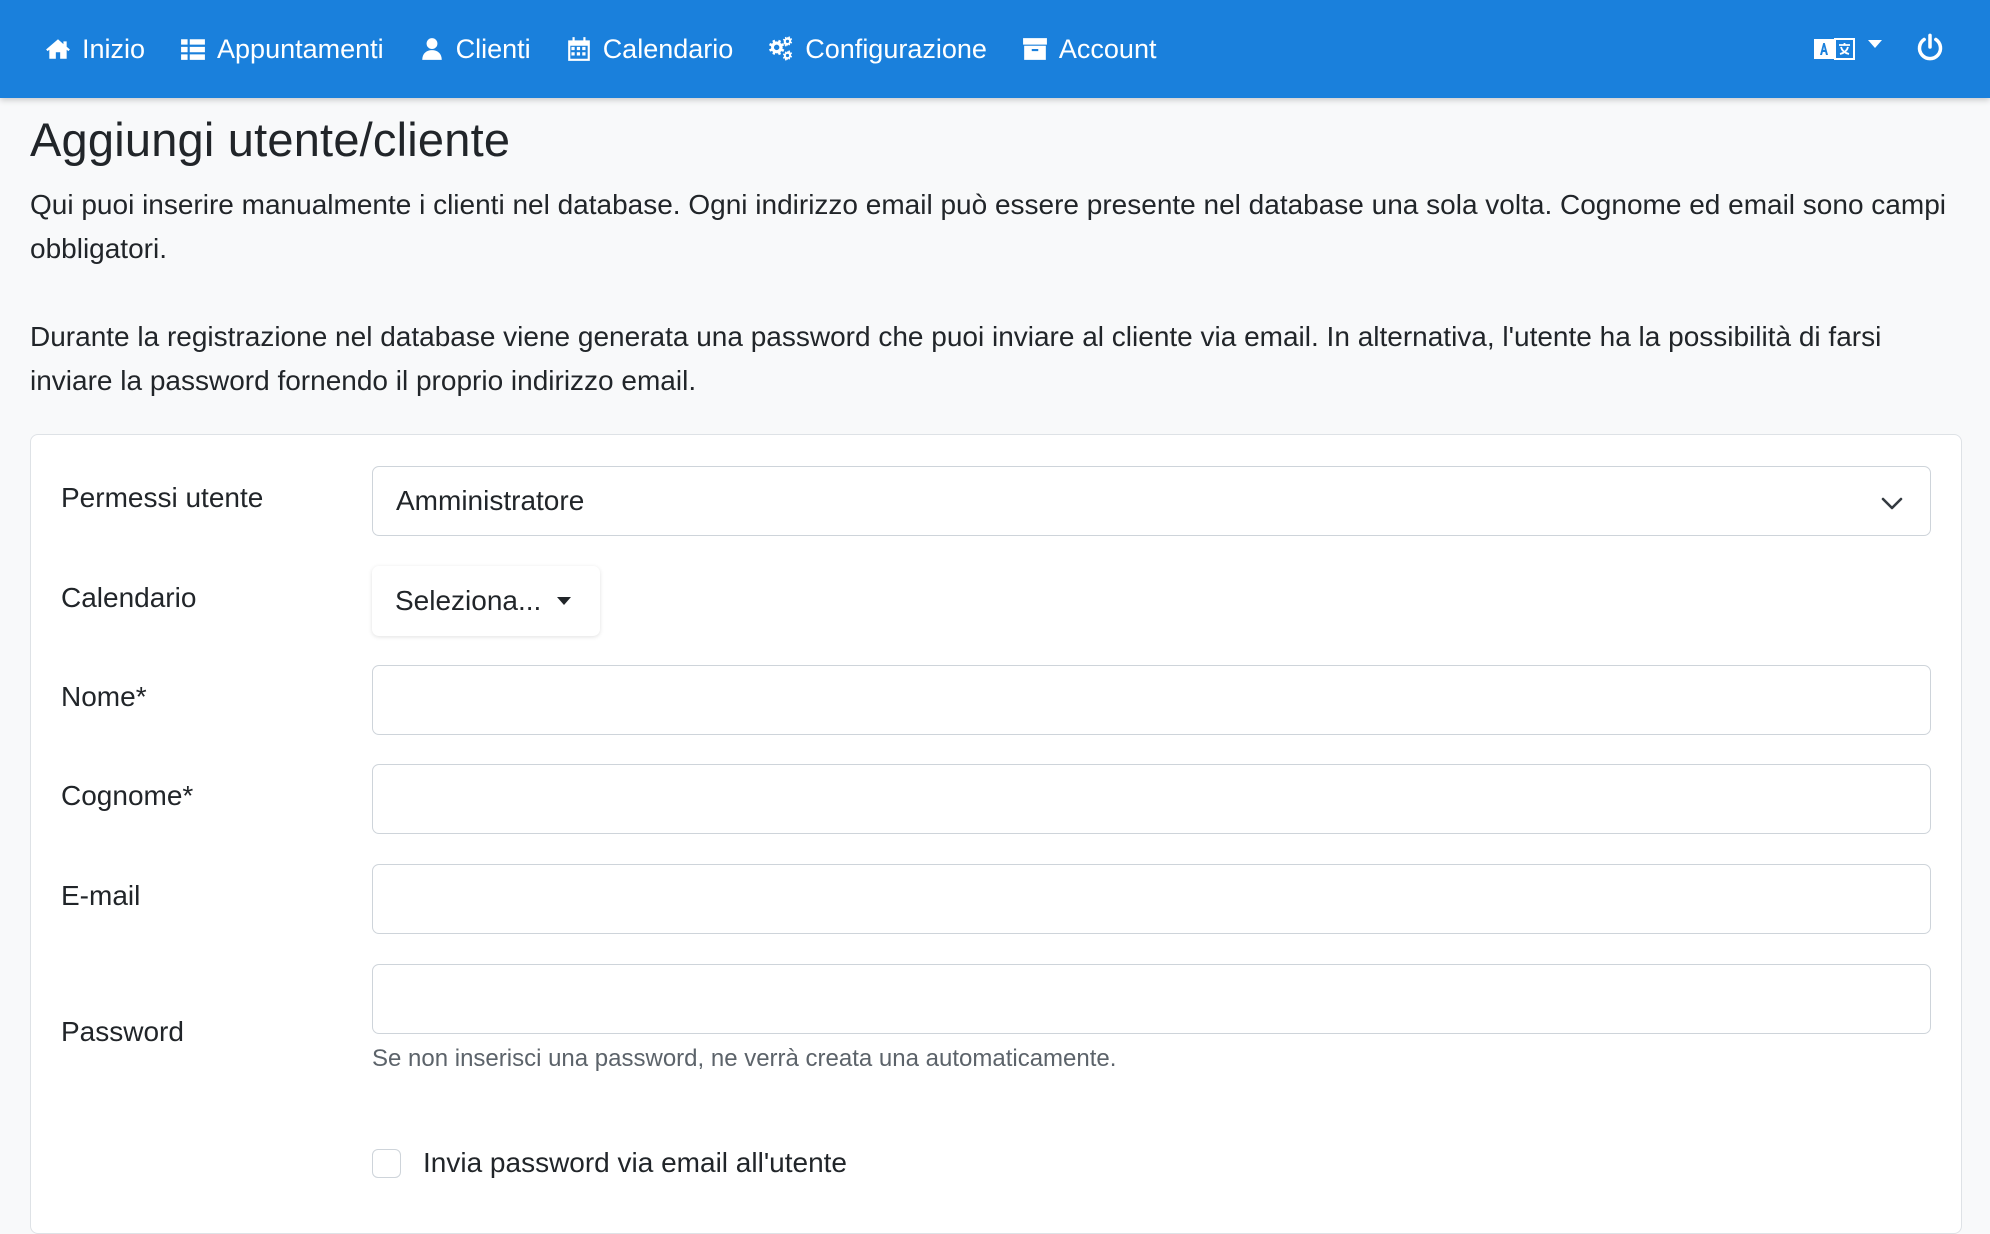  I want to click on permissions-value: Amministratore, so click(490, 500).